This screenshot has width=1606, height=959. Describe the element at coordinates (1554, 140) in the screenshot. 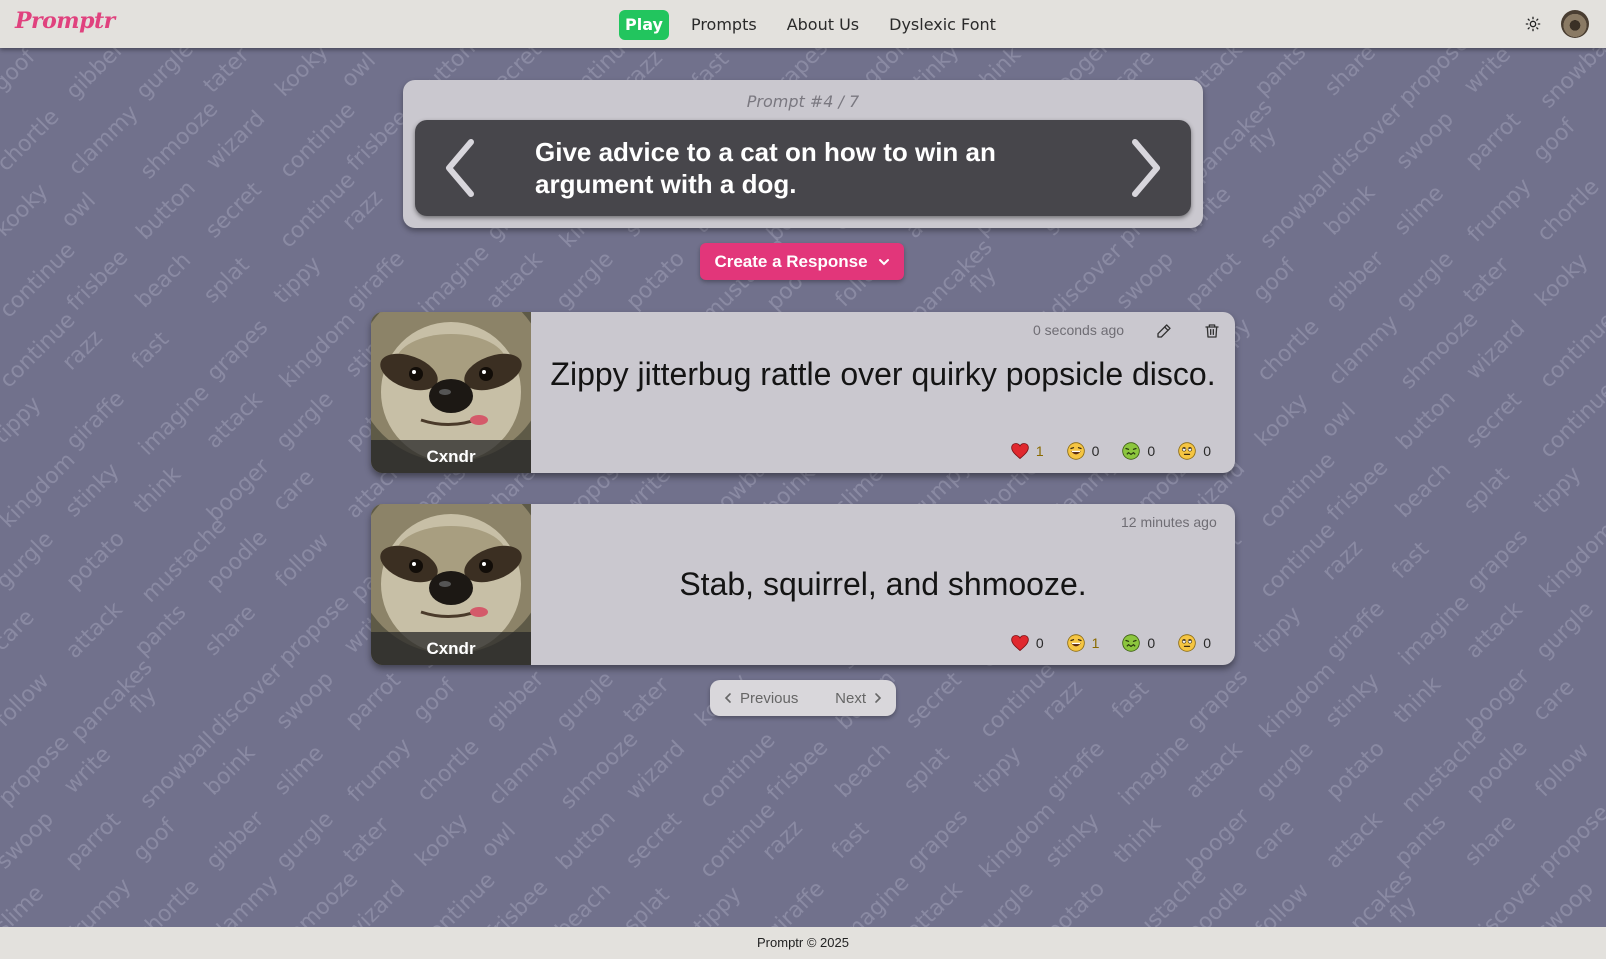

I see `background-word: goof` at that location.